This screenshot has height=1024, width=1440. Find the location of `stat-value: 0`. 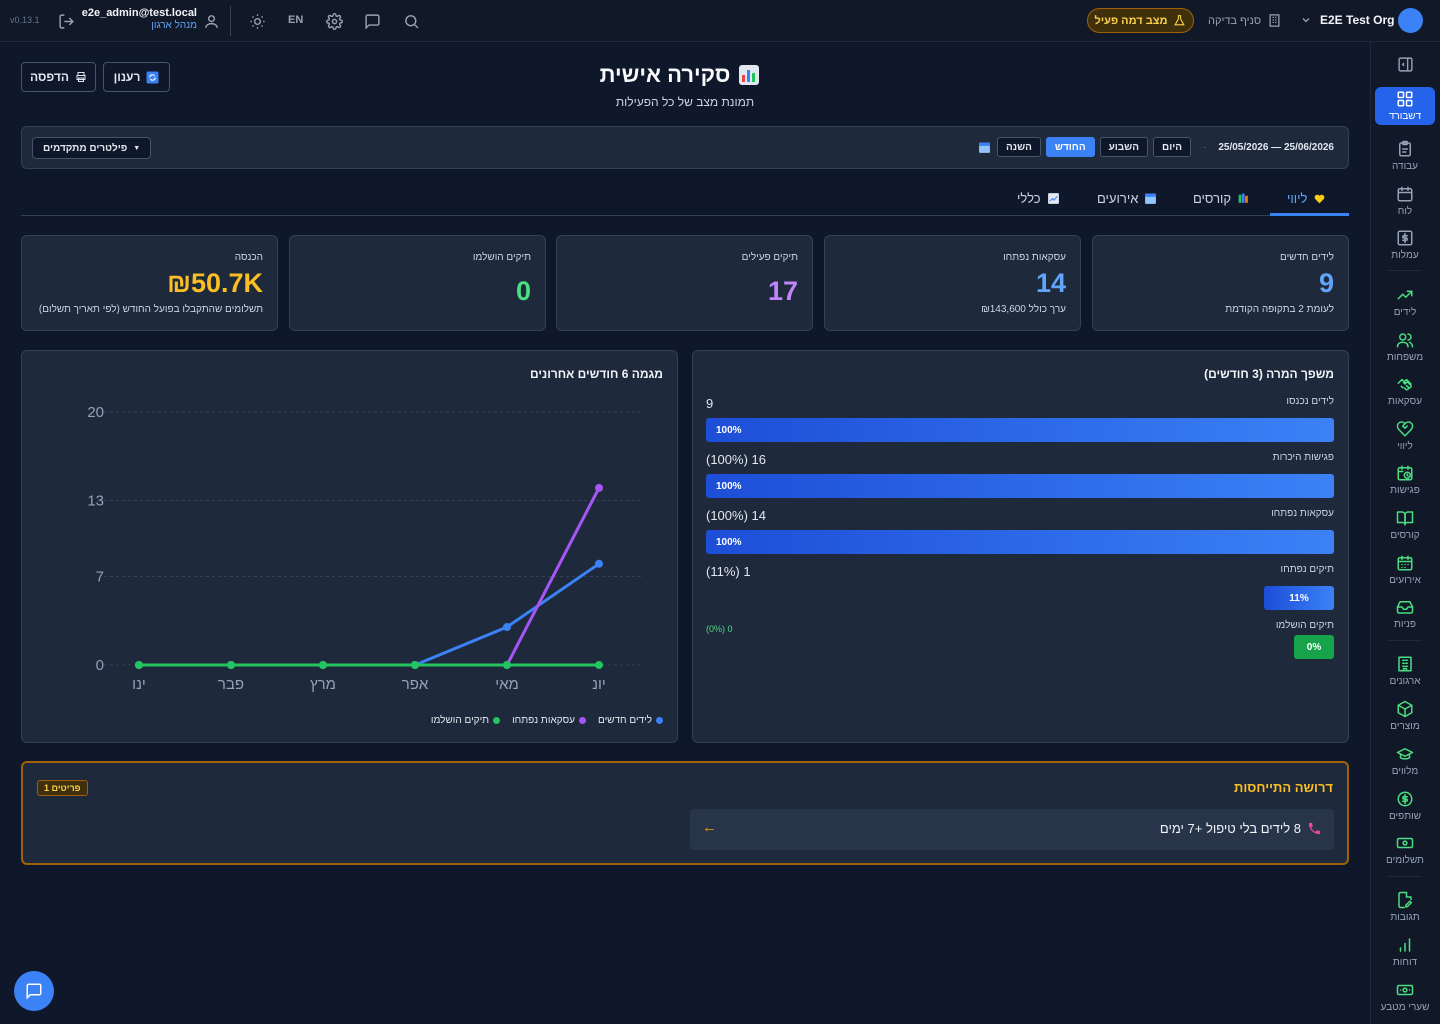

stat-value: 0 is located at coordinates (523, 291).